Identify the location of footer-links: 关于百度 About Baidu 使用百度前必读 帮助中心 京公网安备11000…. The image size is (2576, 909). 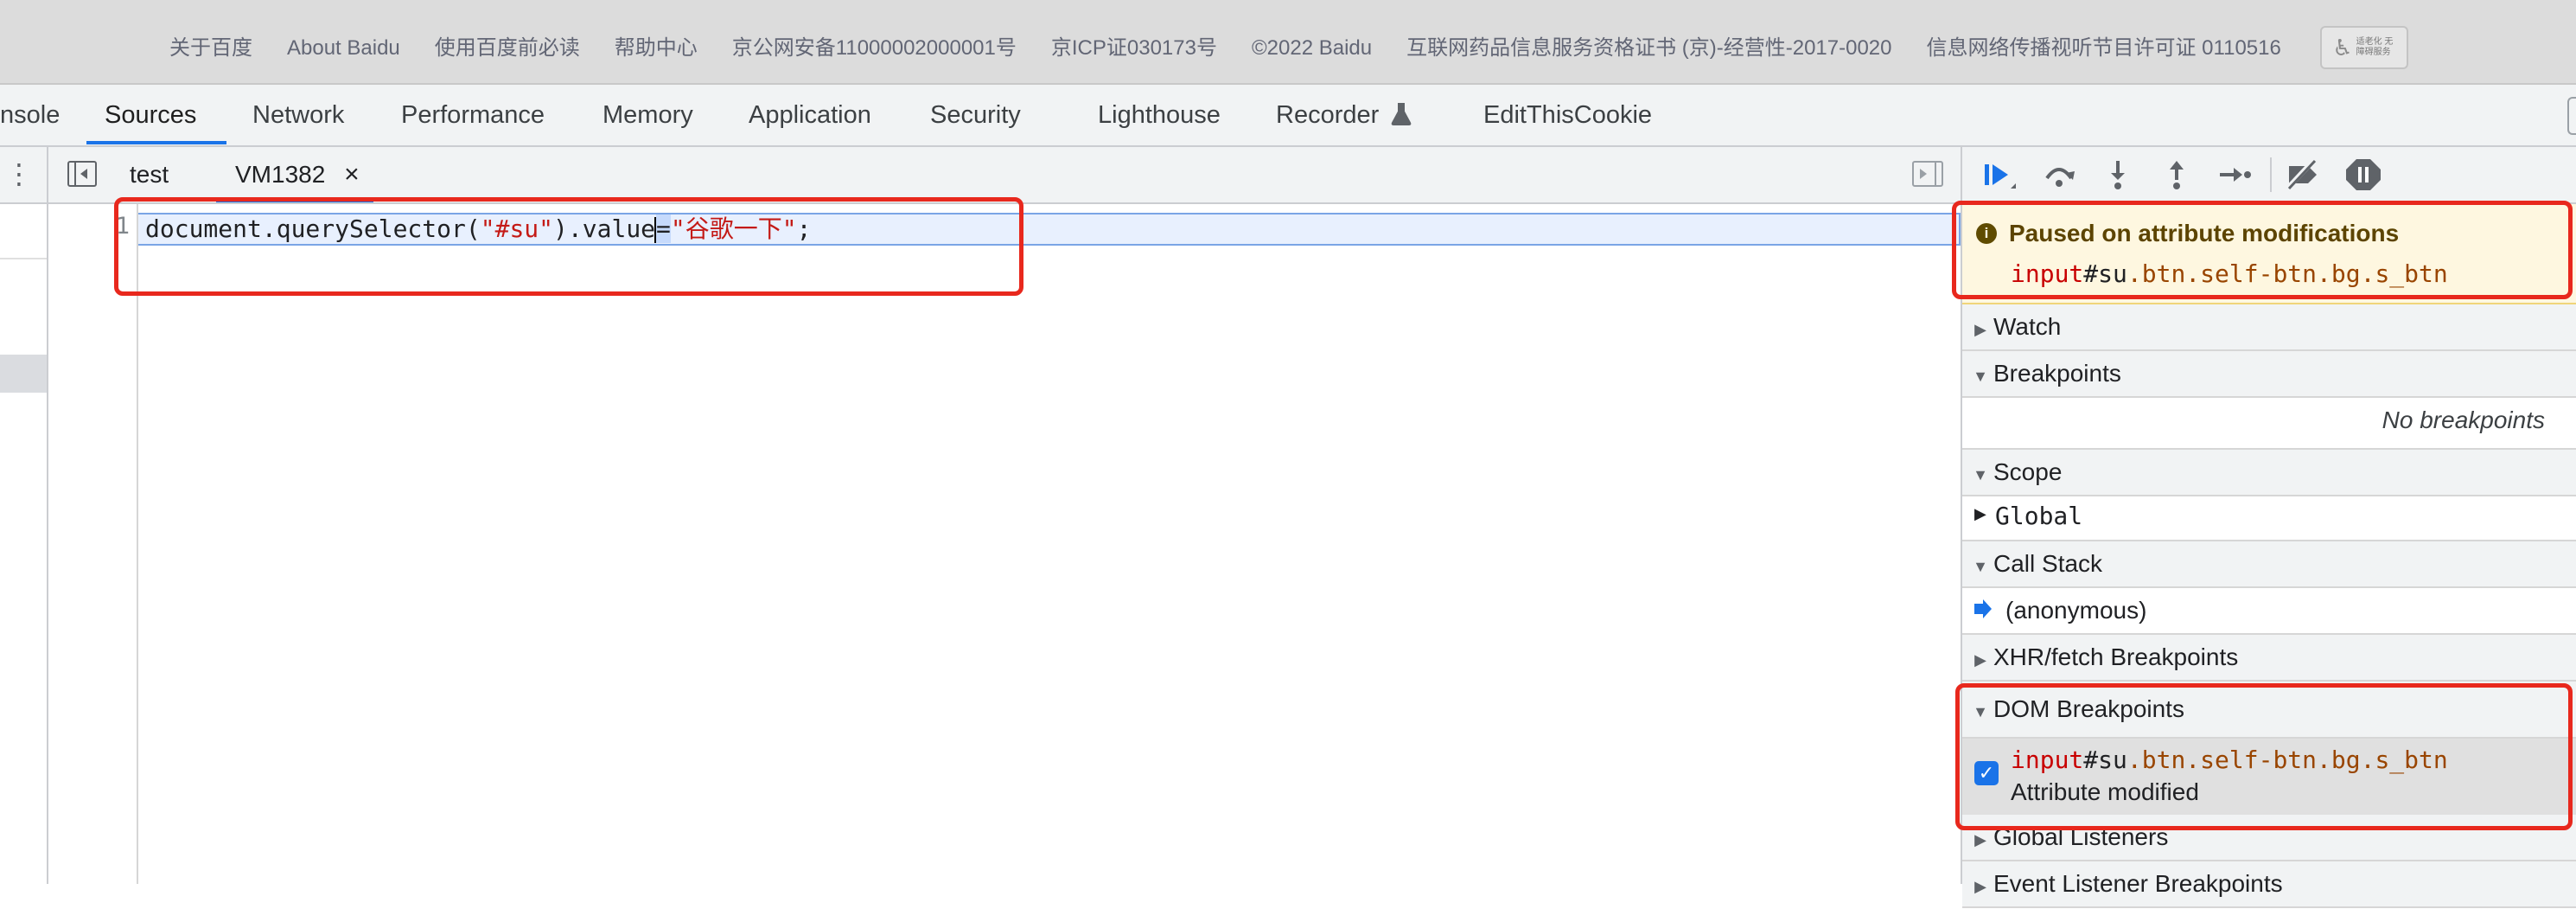
(1225, 48).